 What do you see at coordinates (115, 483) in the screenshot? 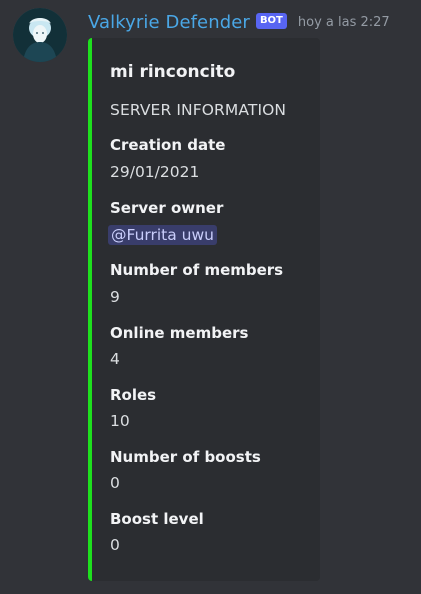
I see `field-value-number-of-boosts: 0` at bounding box center [115, 483].